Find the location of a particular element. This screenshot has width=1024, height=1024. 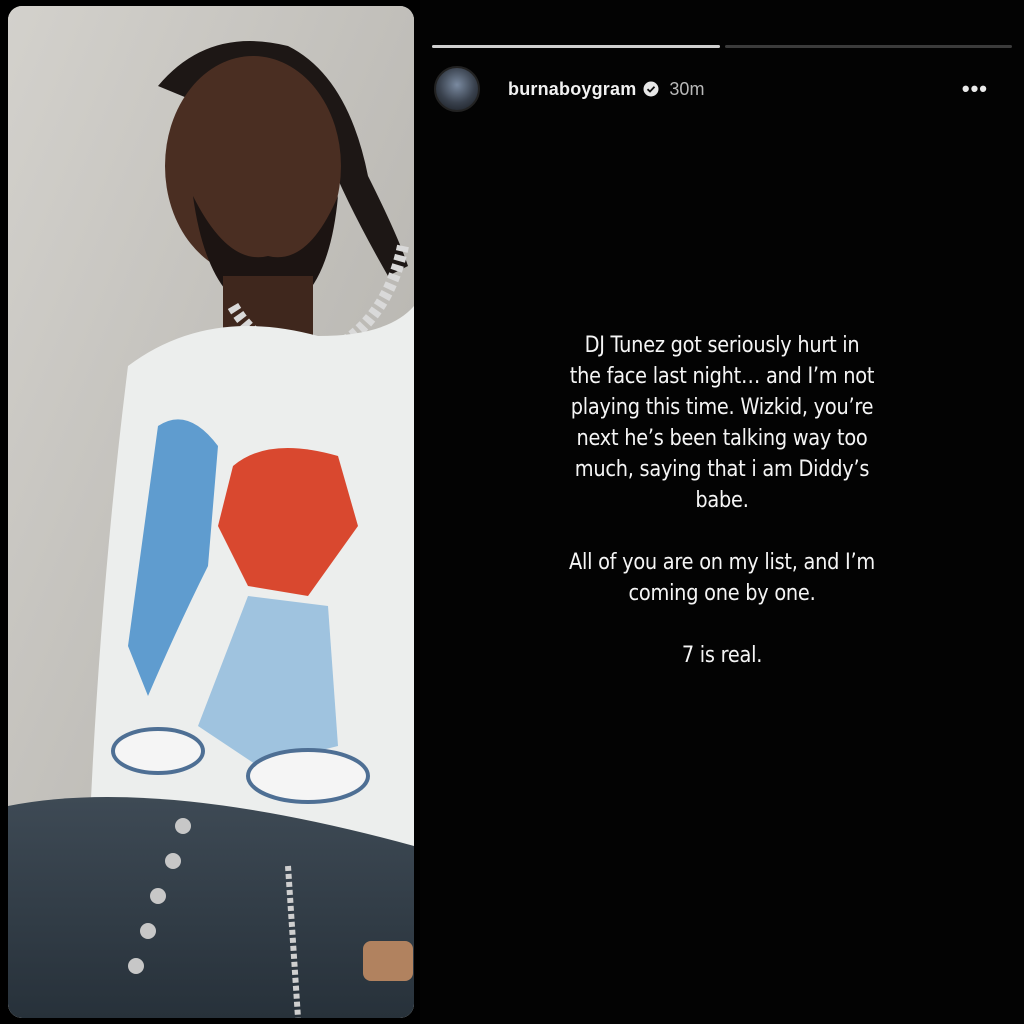

post-time: 30m is located at coordinates (687, 88).